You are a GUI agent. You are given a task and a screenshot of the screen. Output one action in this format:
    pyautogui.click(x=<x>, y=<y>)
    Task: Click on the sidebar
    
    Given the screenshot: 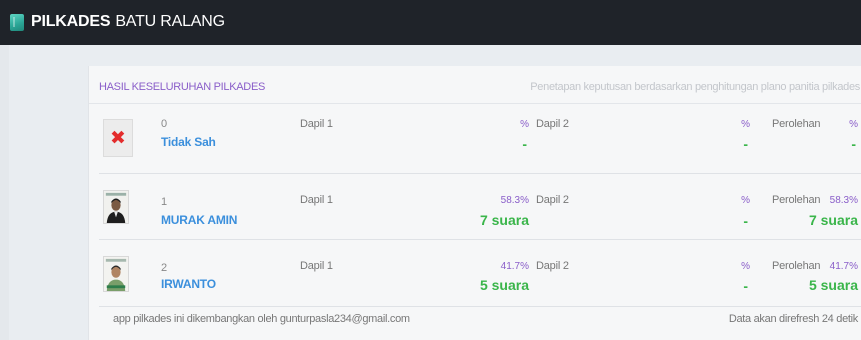 What is the action you would take?
    pyautogui.click(x=4, y=192)
    